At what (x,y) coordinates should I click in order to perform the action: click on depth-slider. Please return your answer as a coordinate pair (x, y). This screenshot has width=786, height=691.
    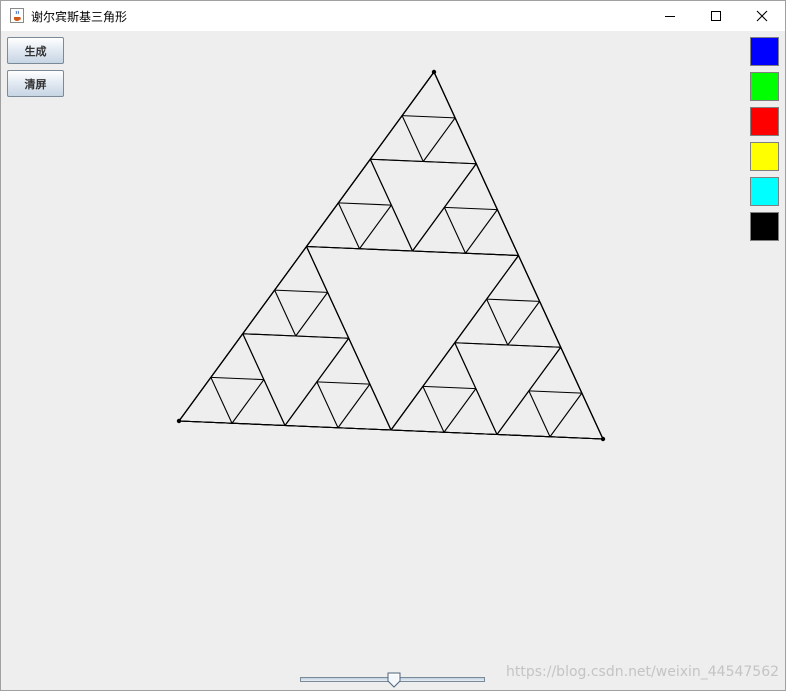
    Looking at the image, I should click on (393, 680).